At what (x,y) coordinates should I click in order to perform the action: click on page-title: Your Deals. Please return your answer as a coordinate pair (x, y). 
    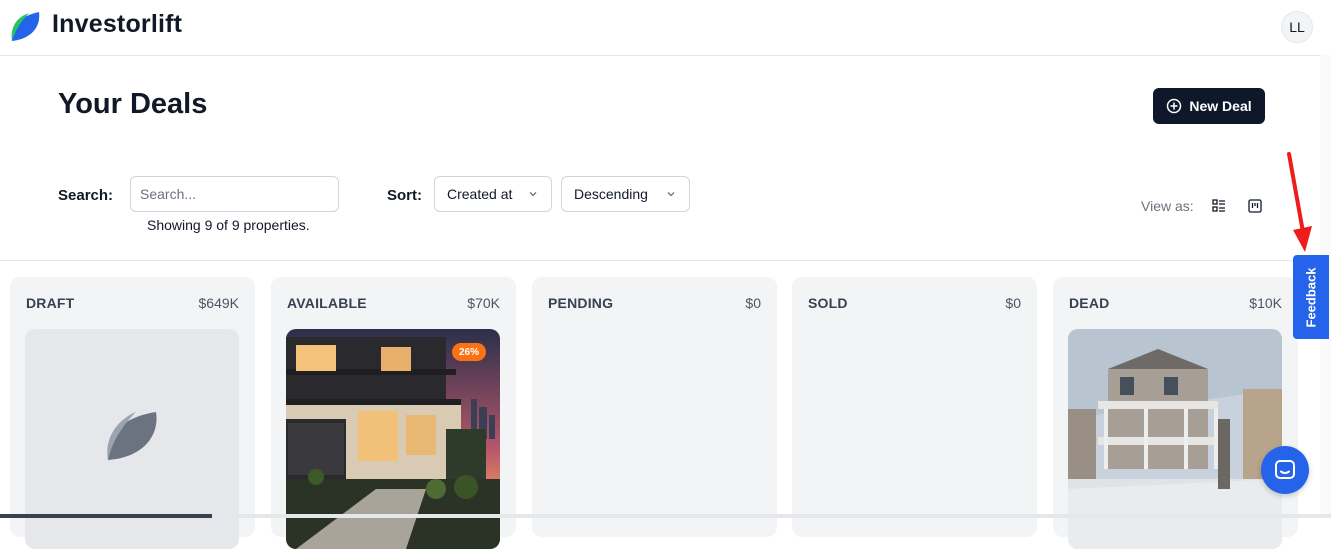
    Looking at the image, I should click on (133, 104).